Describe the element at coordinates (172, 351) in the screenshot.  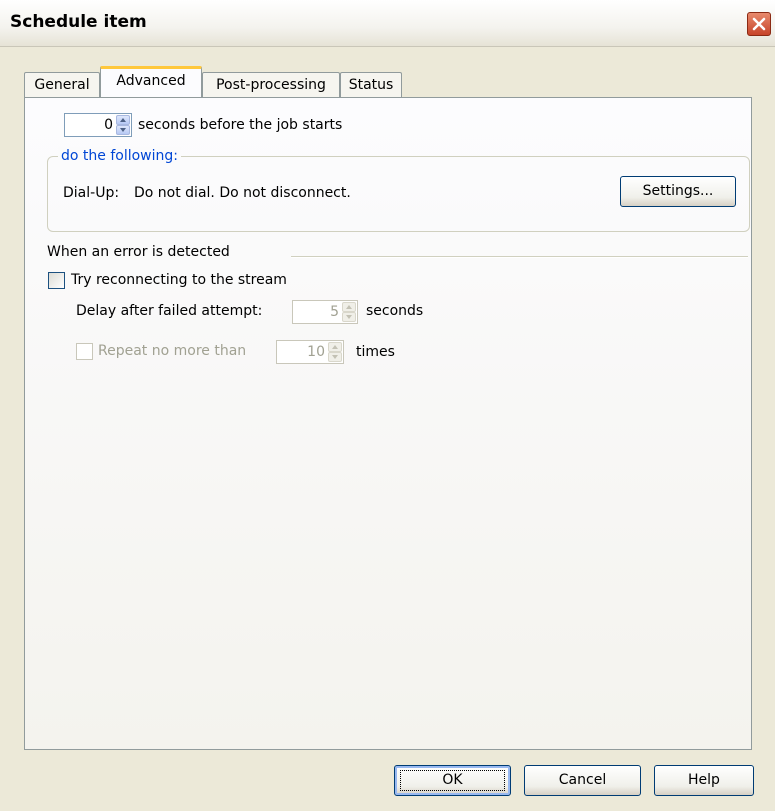
I see `repeat-checkbox-label: Repeat no more than` at that location.